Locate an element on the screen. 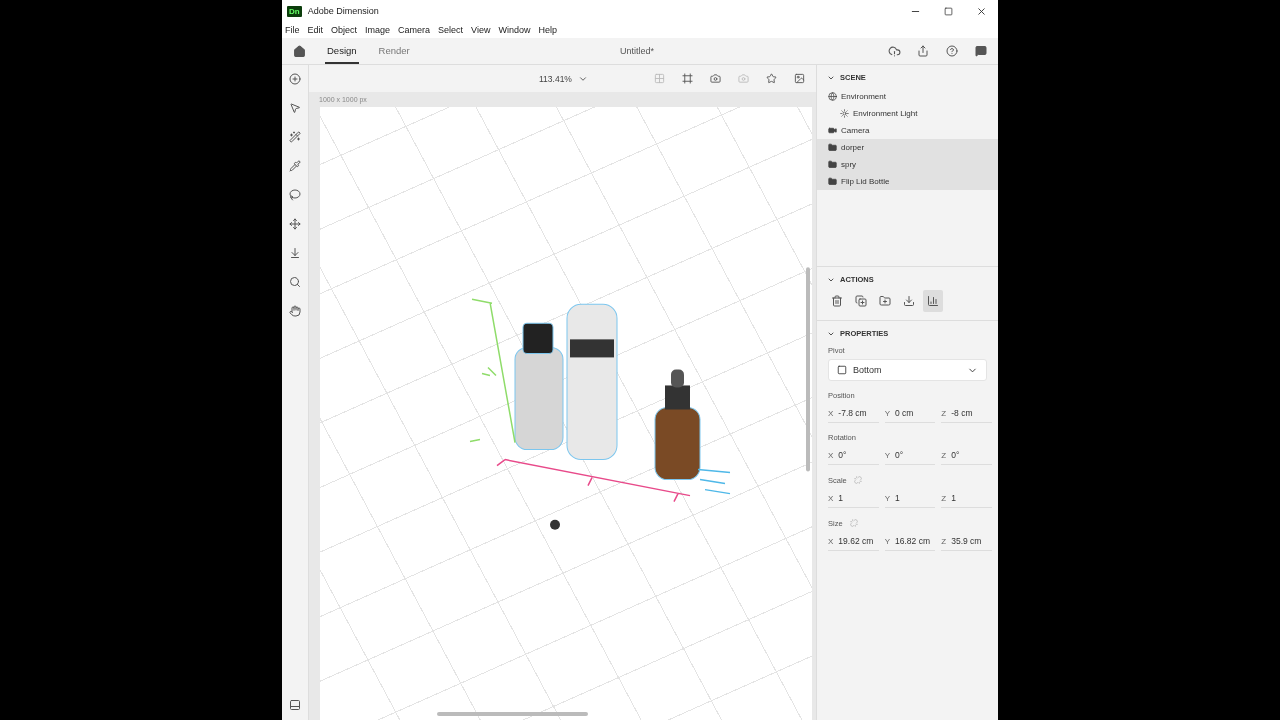 The width and height of the screenshot is (1280, 720). number-field: Z 35.9 cm is located at coordinates (966, 541).